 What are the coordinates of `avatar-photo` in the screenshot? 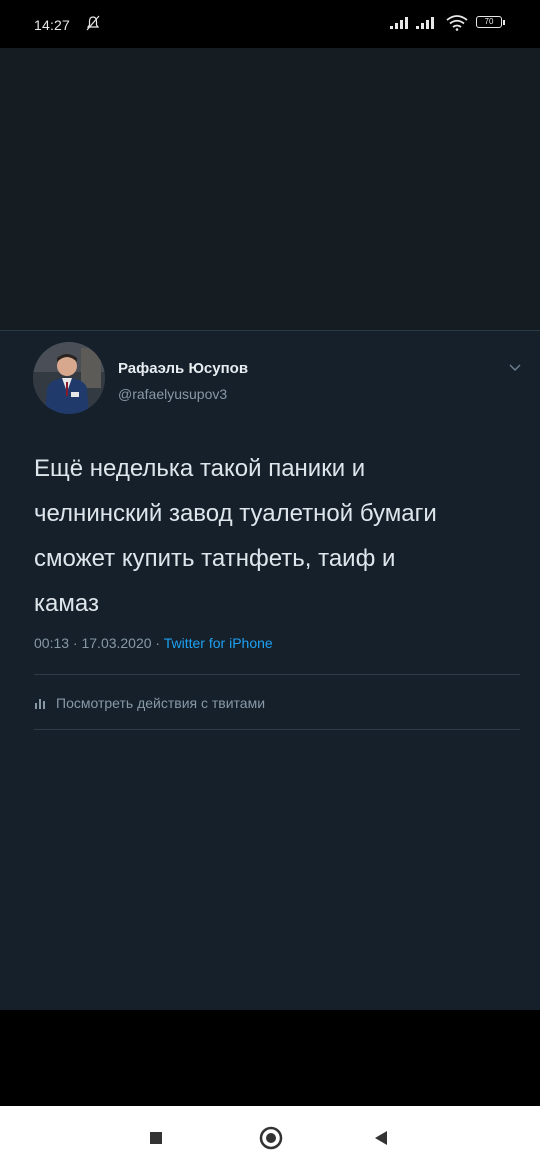 It's located at (69, 378).